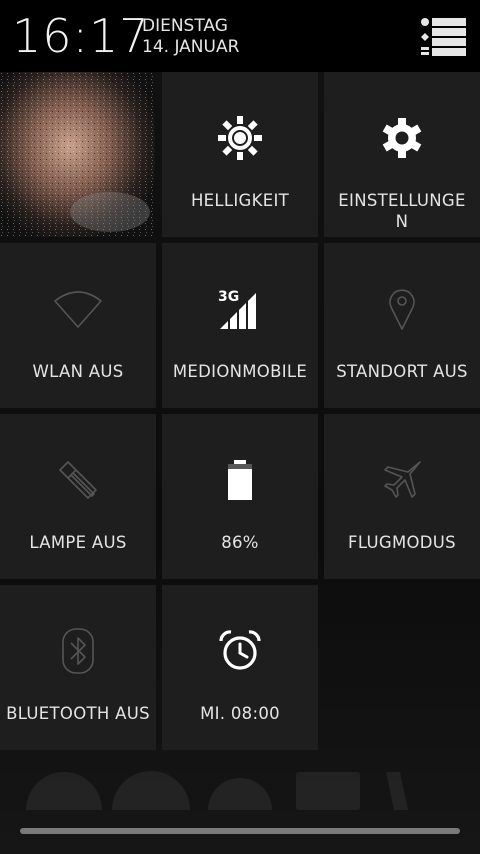  I want to click on location-off-icon, so click(402, 309).